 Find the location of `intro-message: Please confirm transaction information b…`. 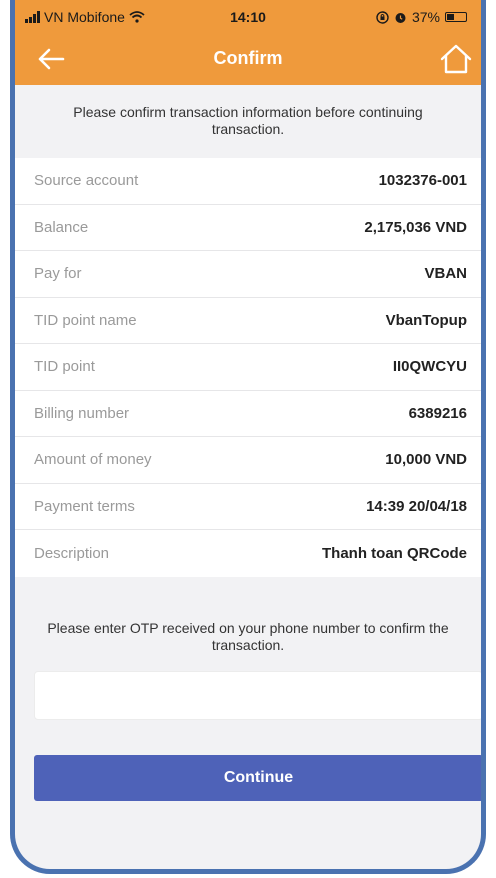

intro-message: Please confirm transaction information b… is located at coordinates (248, 120).